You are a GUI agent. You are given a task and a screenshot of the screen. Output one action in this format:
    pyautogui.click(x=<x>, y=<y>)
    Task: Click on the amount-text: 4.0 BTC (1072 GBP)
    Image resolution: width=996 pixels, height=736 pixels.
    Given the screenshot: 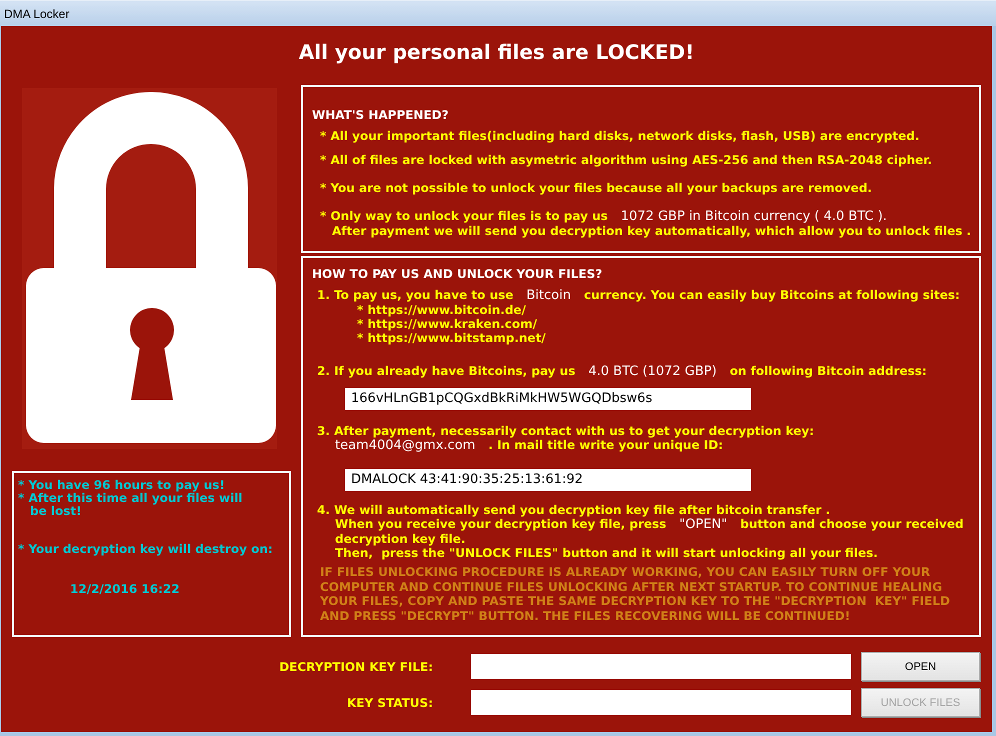 What is the action you would take?
    pyautogui.click(x=652, y=371)
    